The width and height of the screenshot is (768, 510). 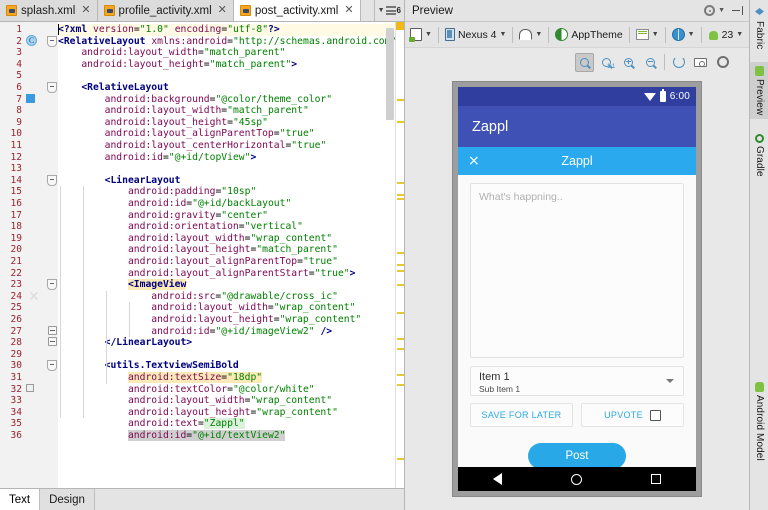 I want to click on zoom-actual-size-button: 1:1, so click(x=606, y=62).